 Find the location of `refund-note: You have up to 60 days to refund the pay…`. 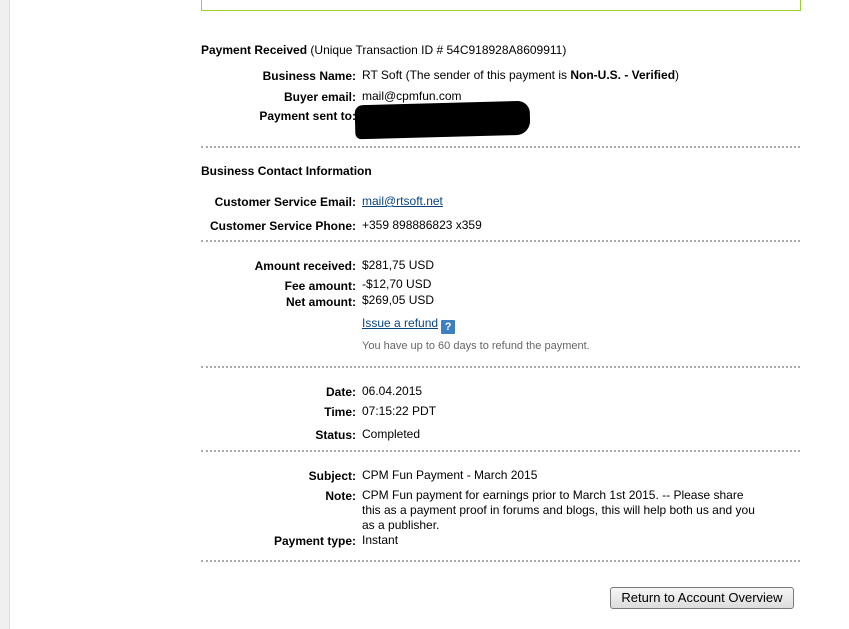

refund-note: You have up to 60 days to refund the pay… is located at coordinates (476, 346).